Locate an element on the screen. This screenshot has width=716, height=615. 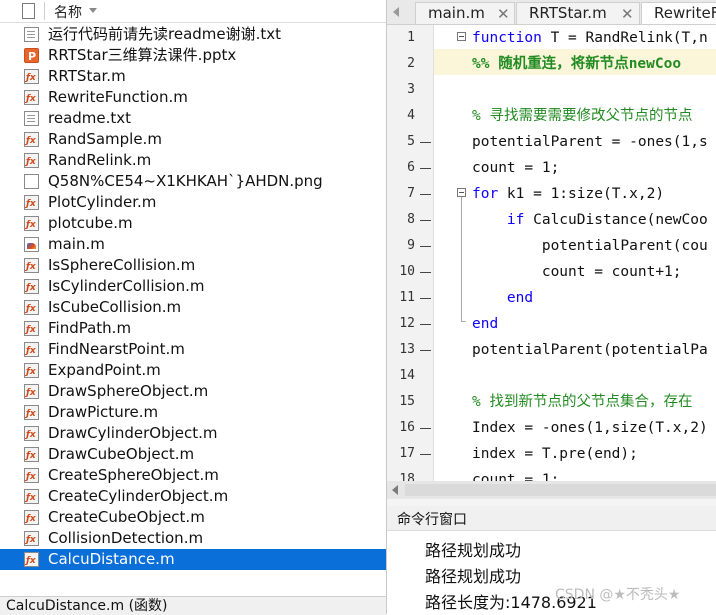
column-divider is located at coordinates (44, 11).